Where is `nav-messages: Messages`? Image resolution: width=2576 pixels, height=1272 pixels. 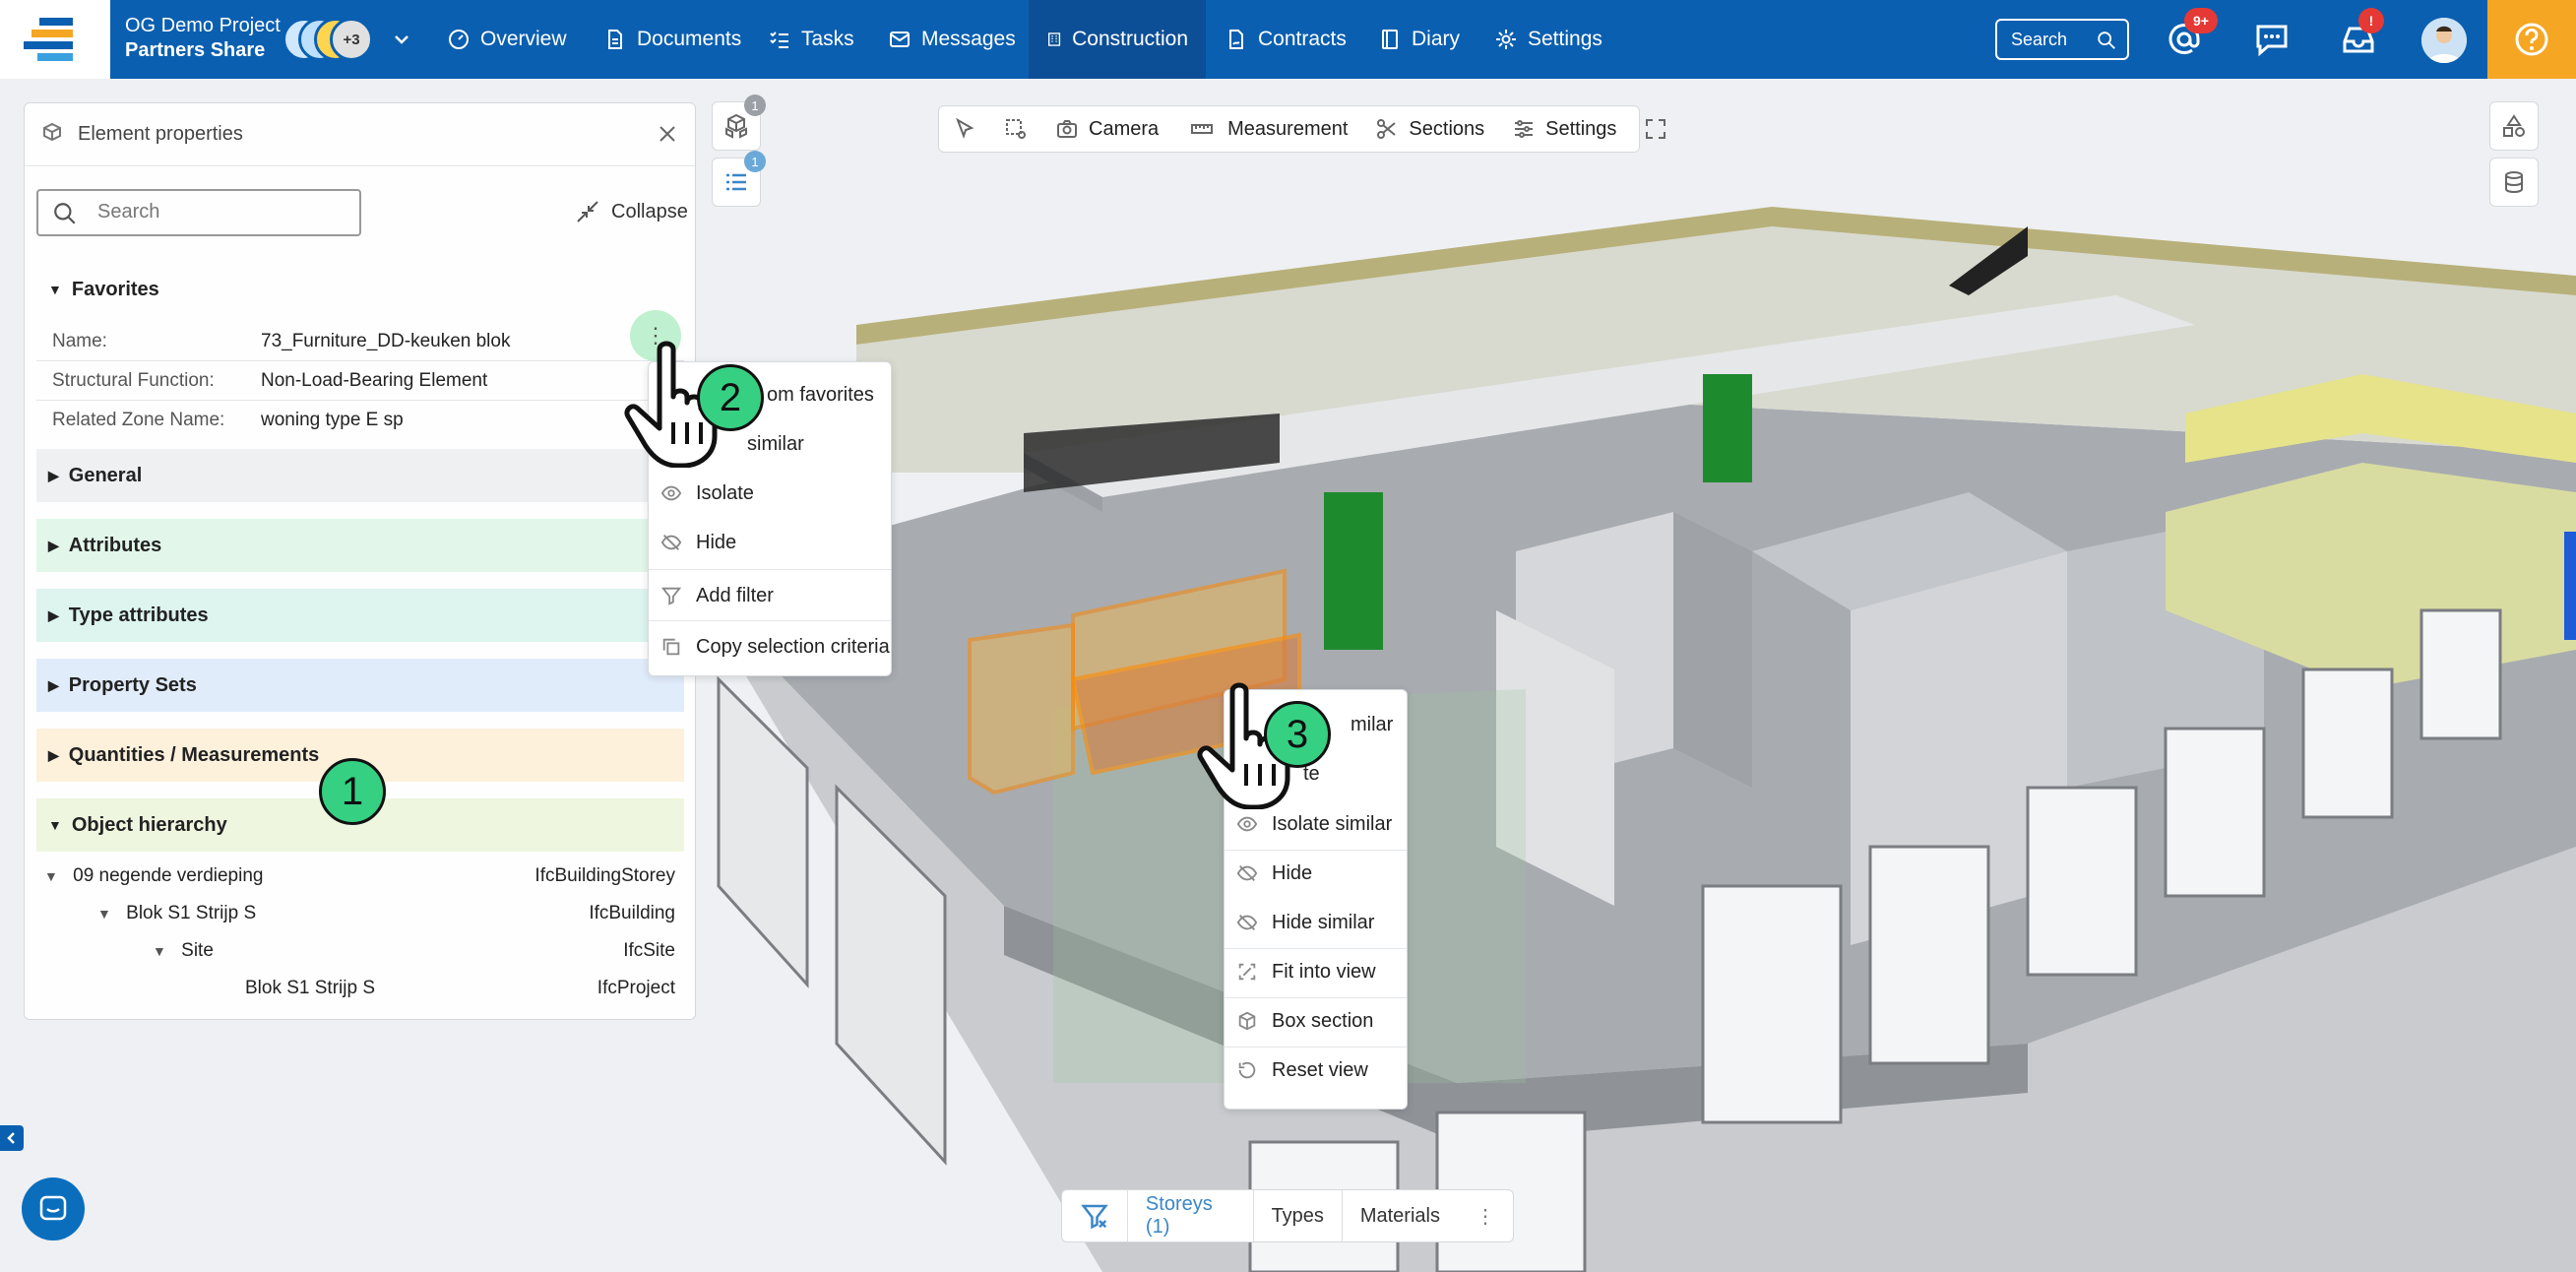
nav-messages: Messages is located at coordinates (952, 39).